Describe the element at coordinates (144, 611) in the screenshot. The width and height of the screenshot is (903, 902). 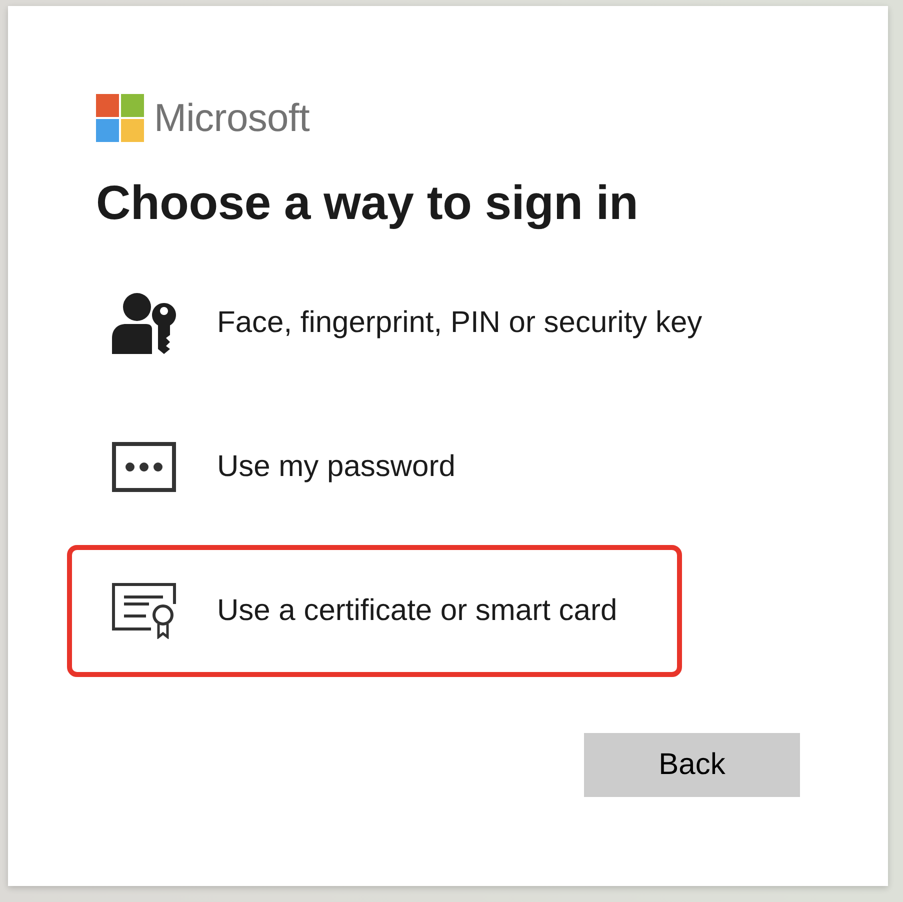
I see `certificate-icon` at that location.